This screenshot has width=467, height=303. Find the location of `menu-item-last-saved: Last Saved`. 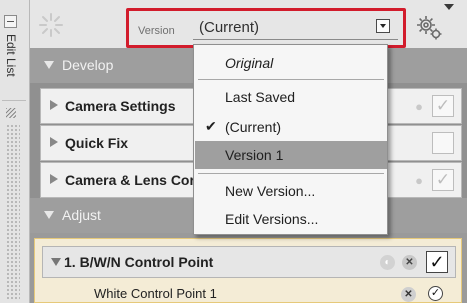

menu-item-last-saved: Last Saved is located at coordinates (291, 97).